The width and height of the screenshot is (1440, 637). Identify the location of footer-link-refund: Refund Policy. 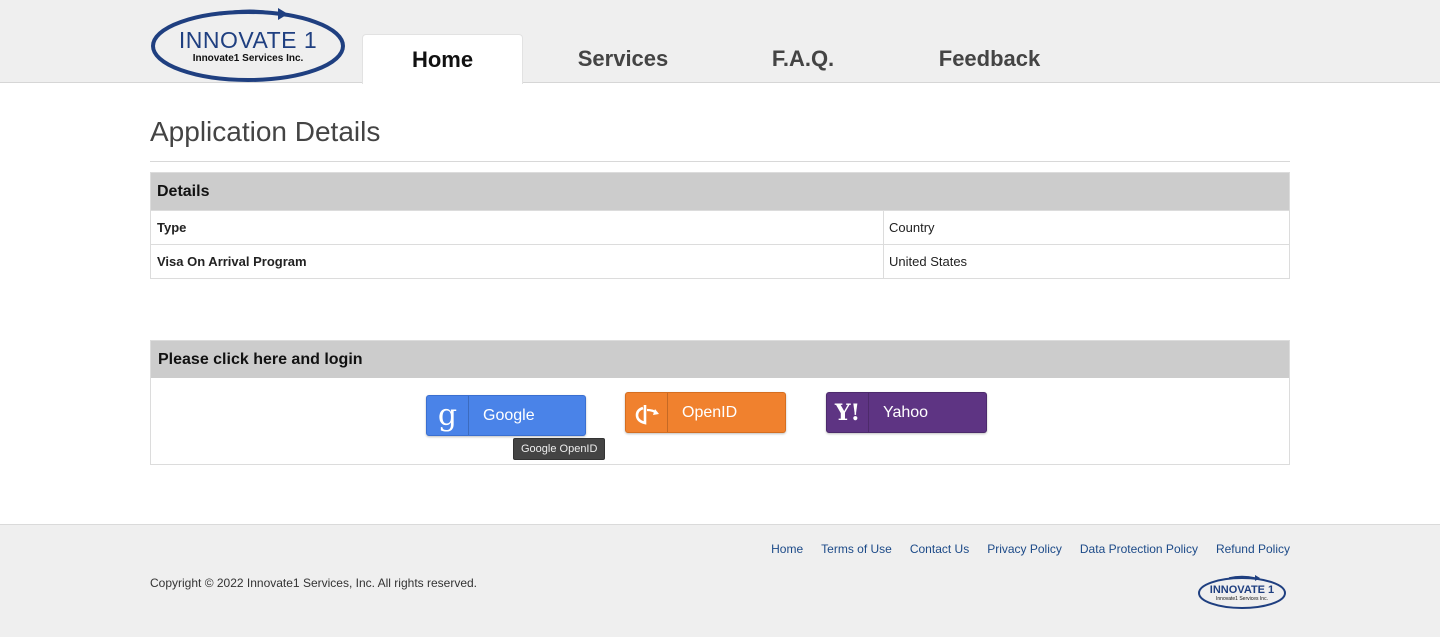
(1253, 549).